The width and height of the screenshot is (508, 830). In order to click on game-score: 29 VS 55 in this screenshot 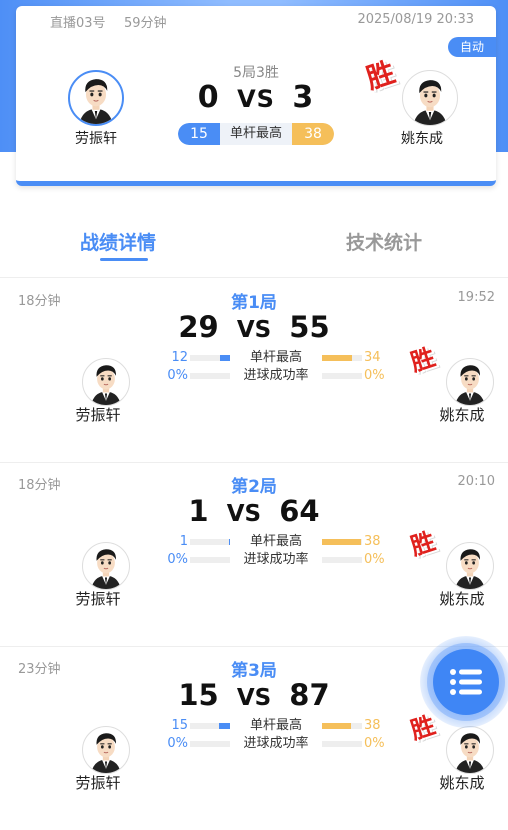, I will do `click(254, 327)`.